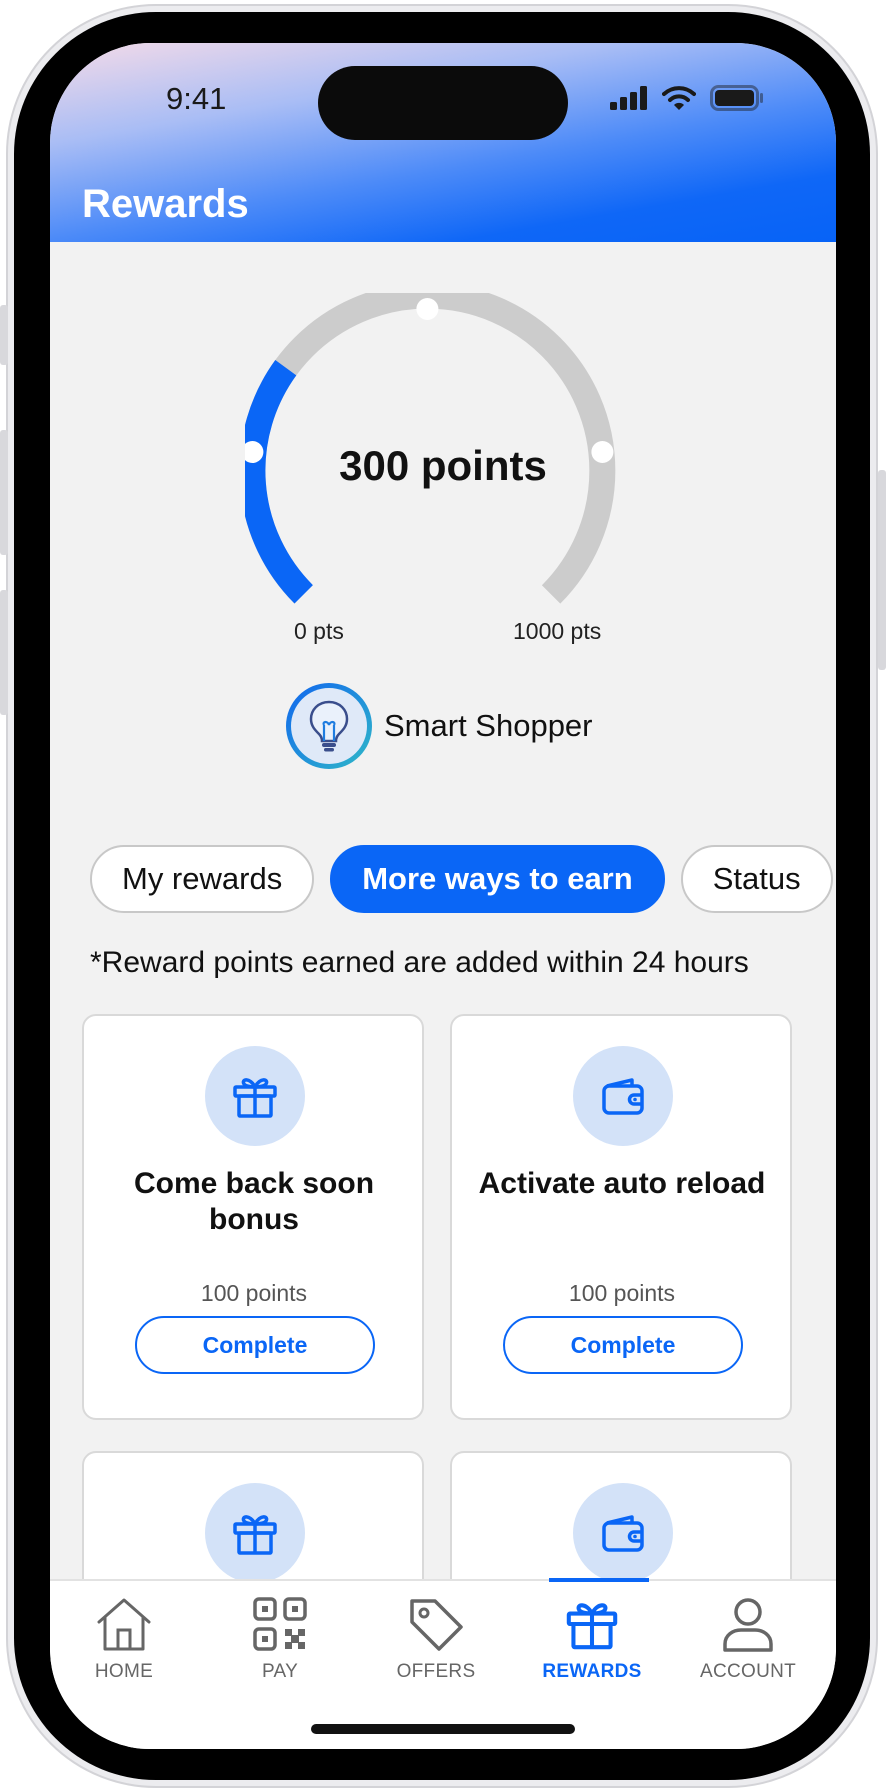  Describe the element at coordinates (488, 725) in the screenshot. I see `tier-name: Smart Shopper` at that location.